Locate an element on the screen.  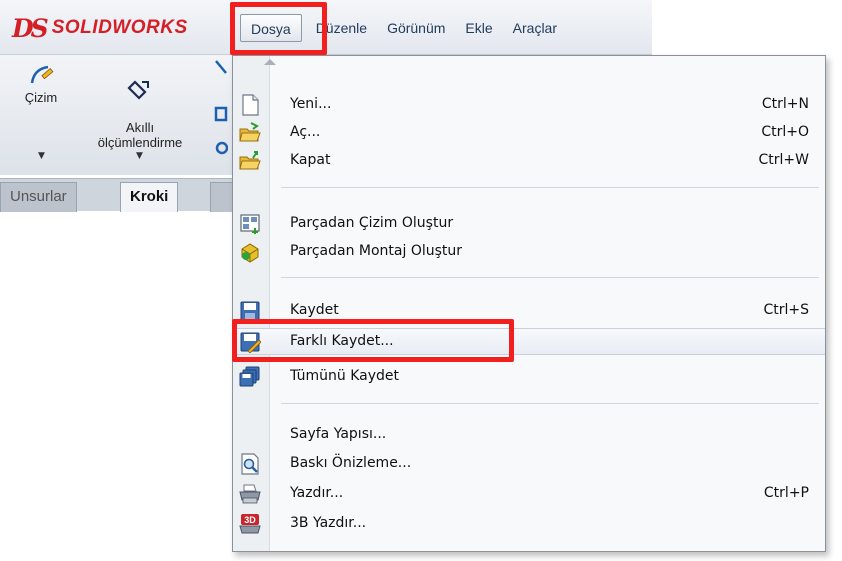
make-drawing-icon is located at coordinates (250, 224).